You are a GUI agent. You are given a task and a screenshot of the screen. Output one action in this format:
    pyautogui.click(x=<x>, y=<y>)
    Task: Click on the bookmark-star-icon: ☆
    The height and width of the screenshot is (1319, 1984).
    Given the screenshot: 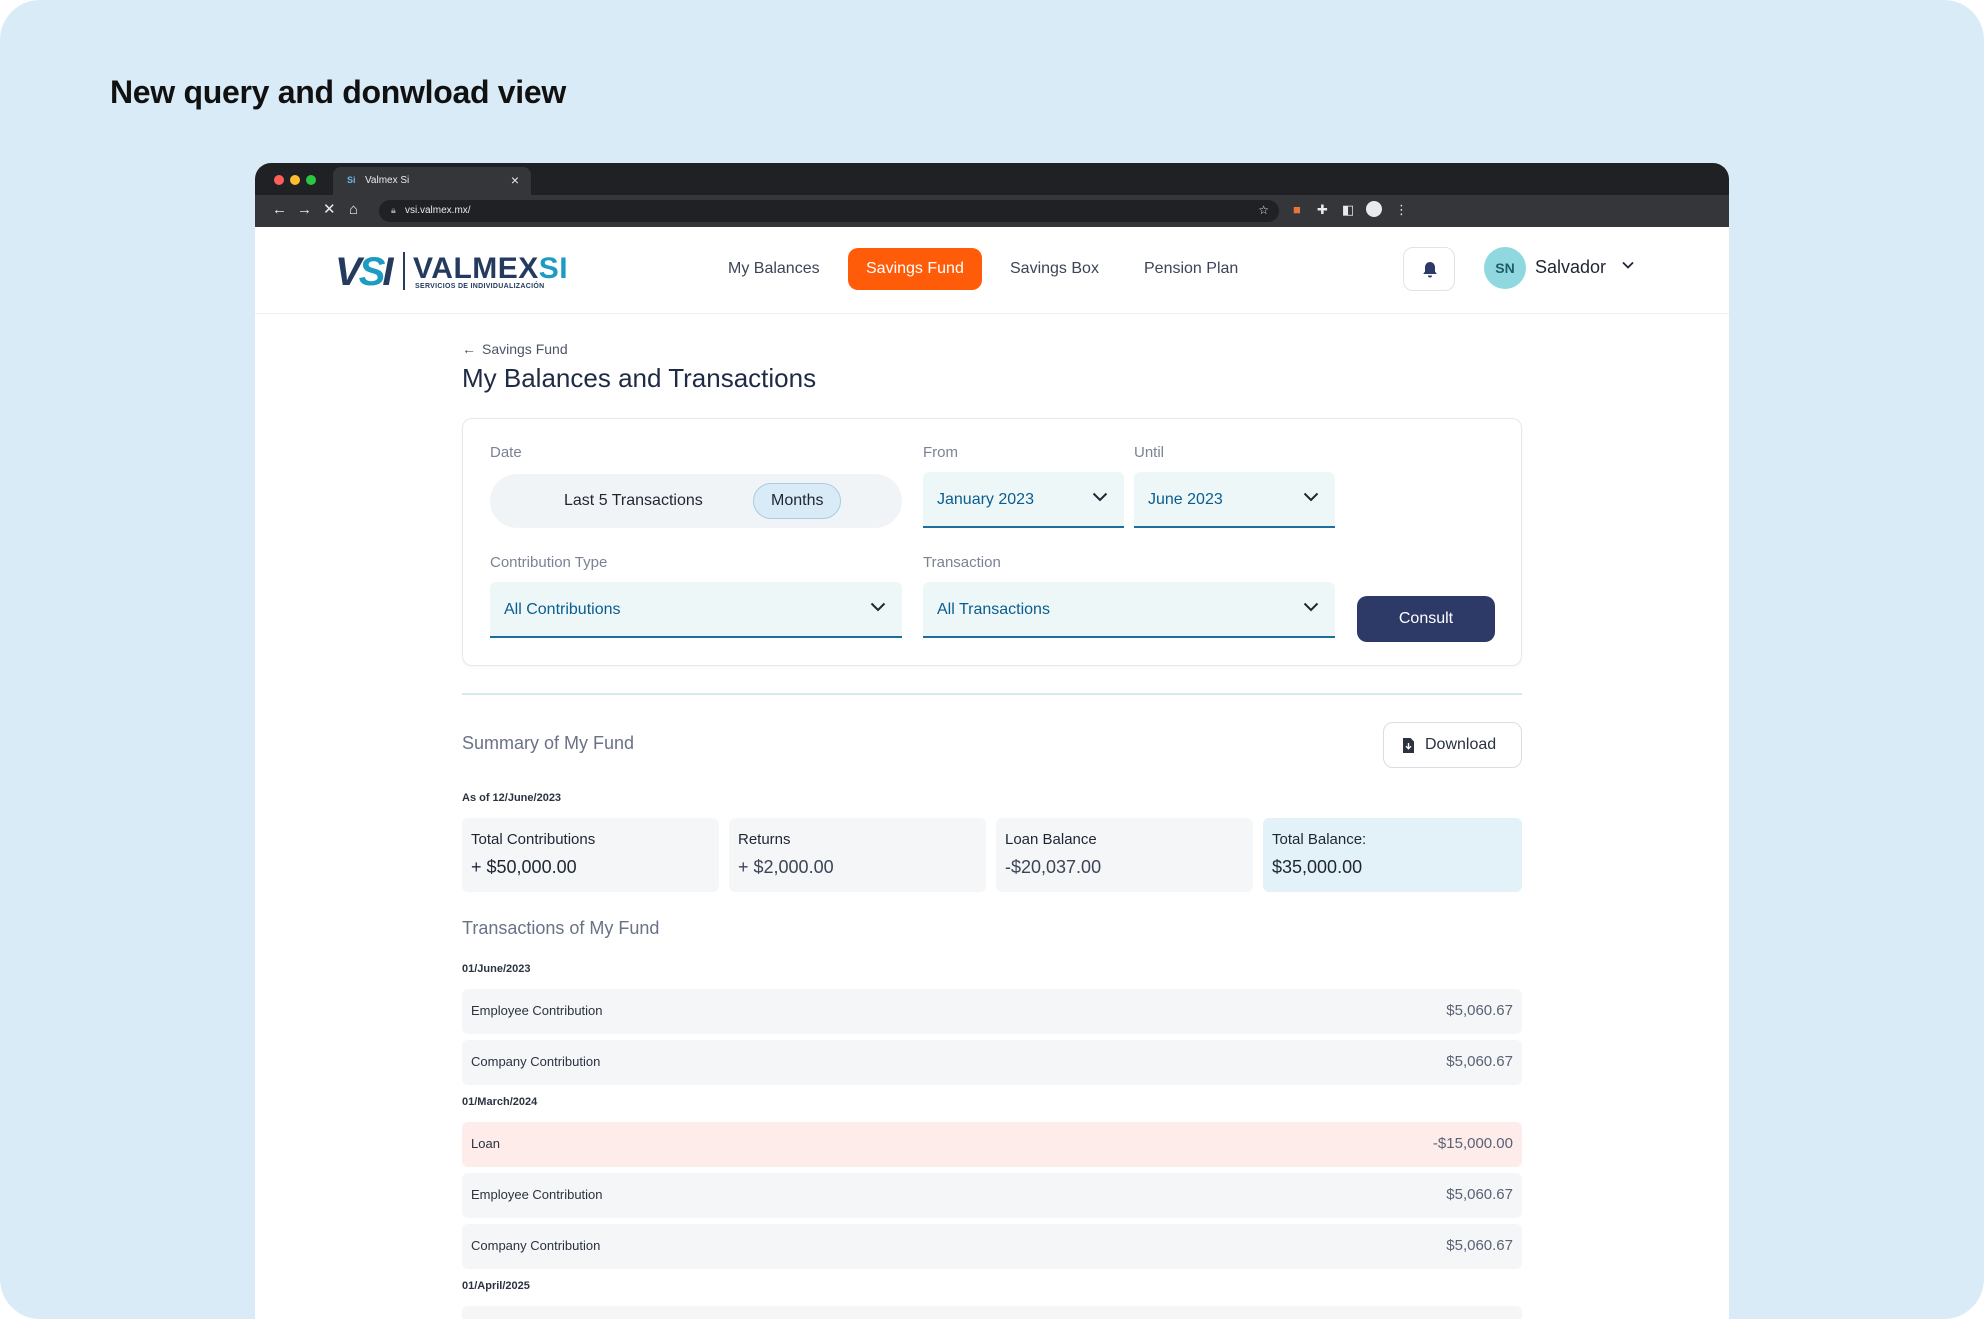 What is the action you would take?
    pyautogui.click(x=1263, y=210)
    